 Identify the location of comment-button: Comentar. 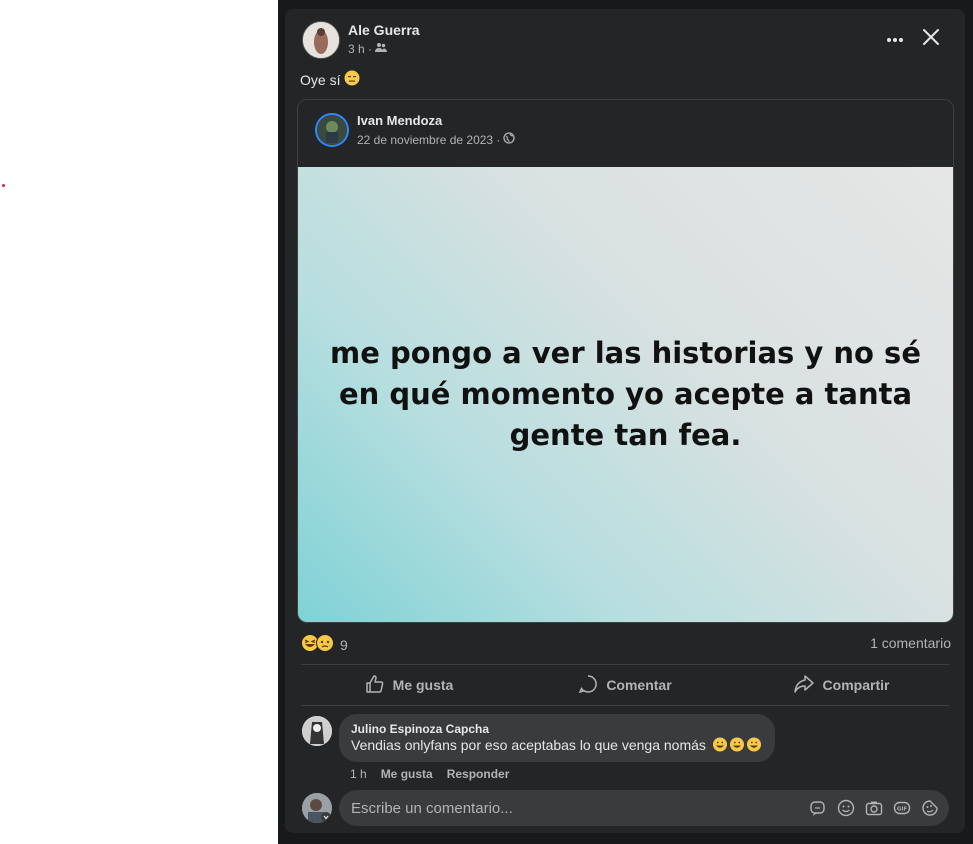
(625, 685).